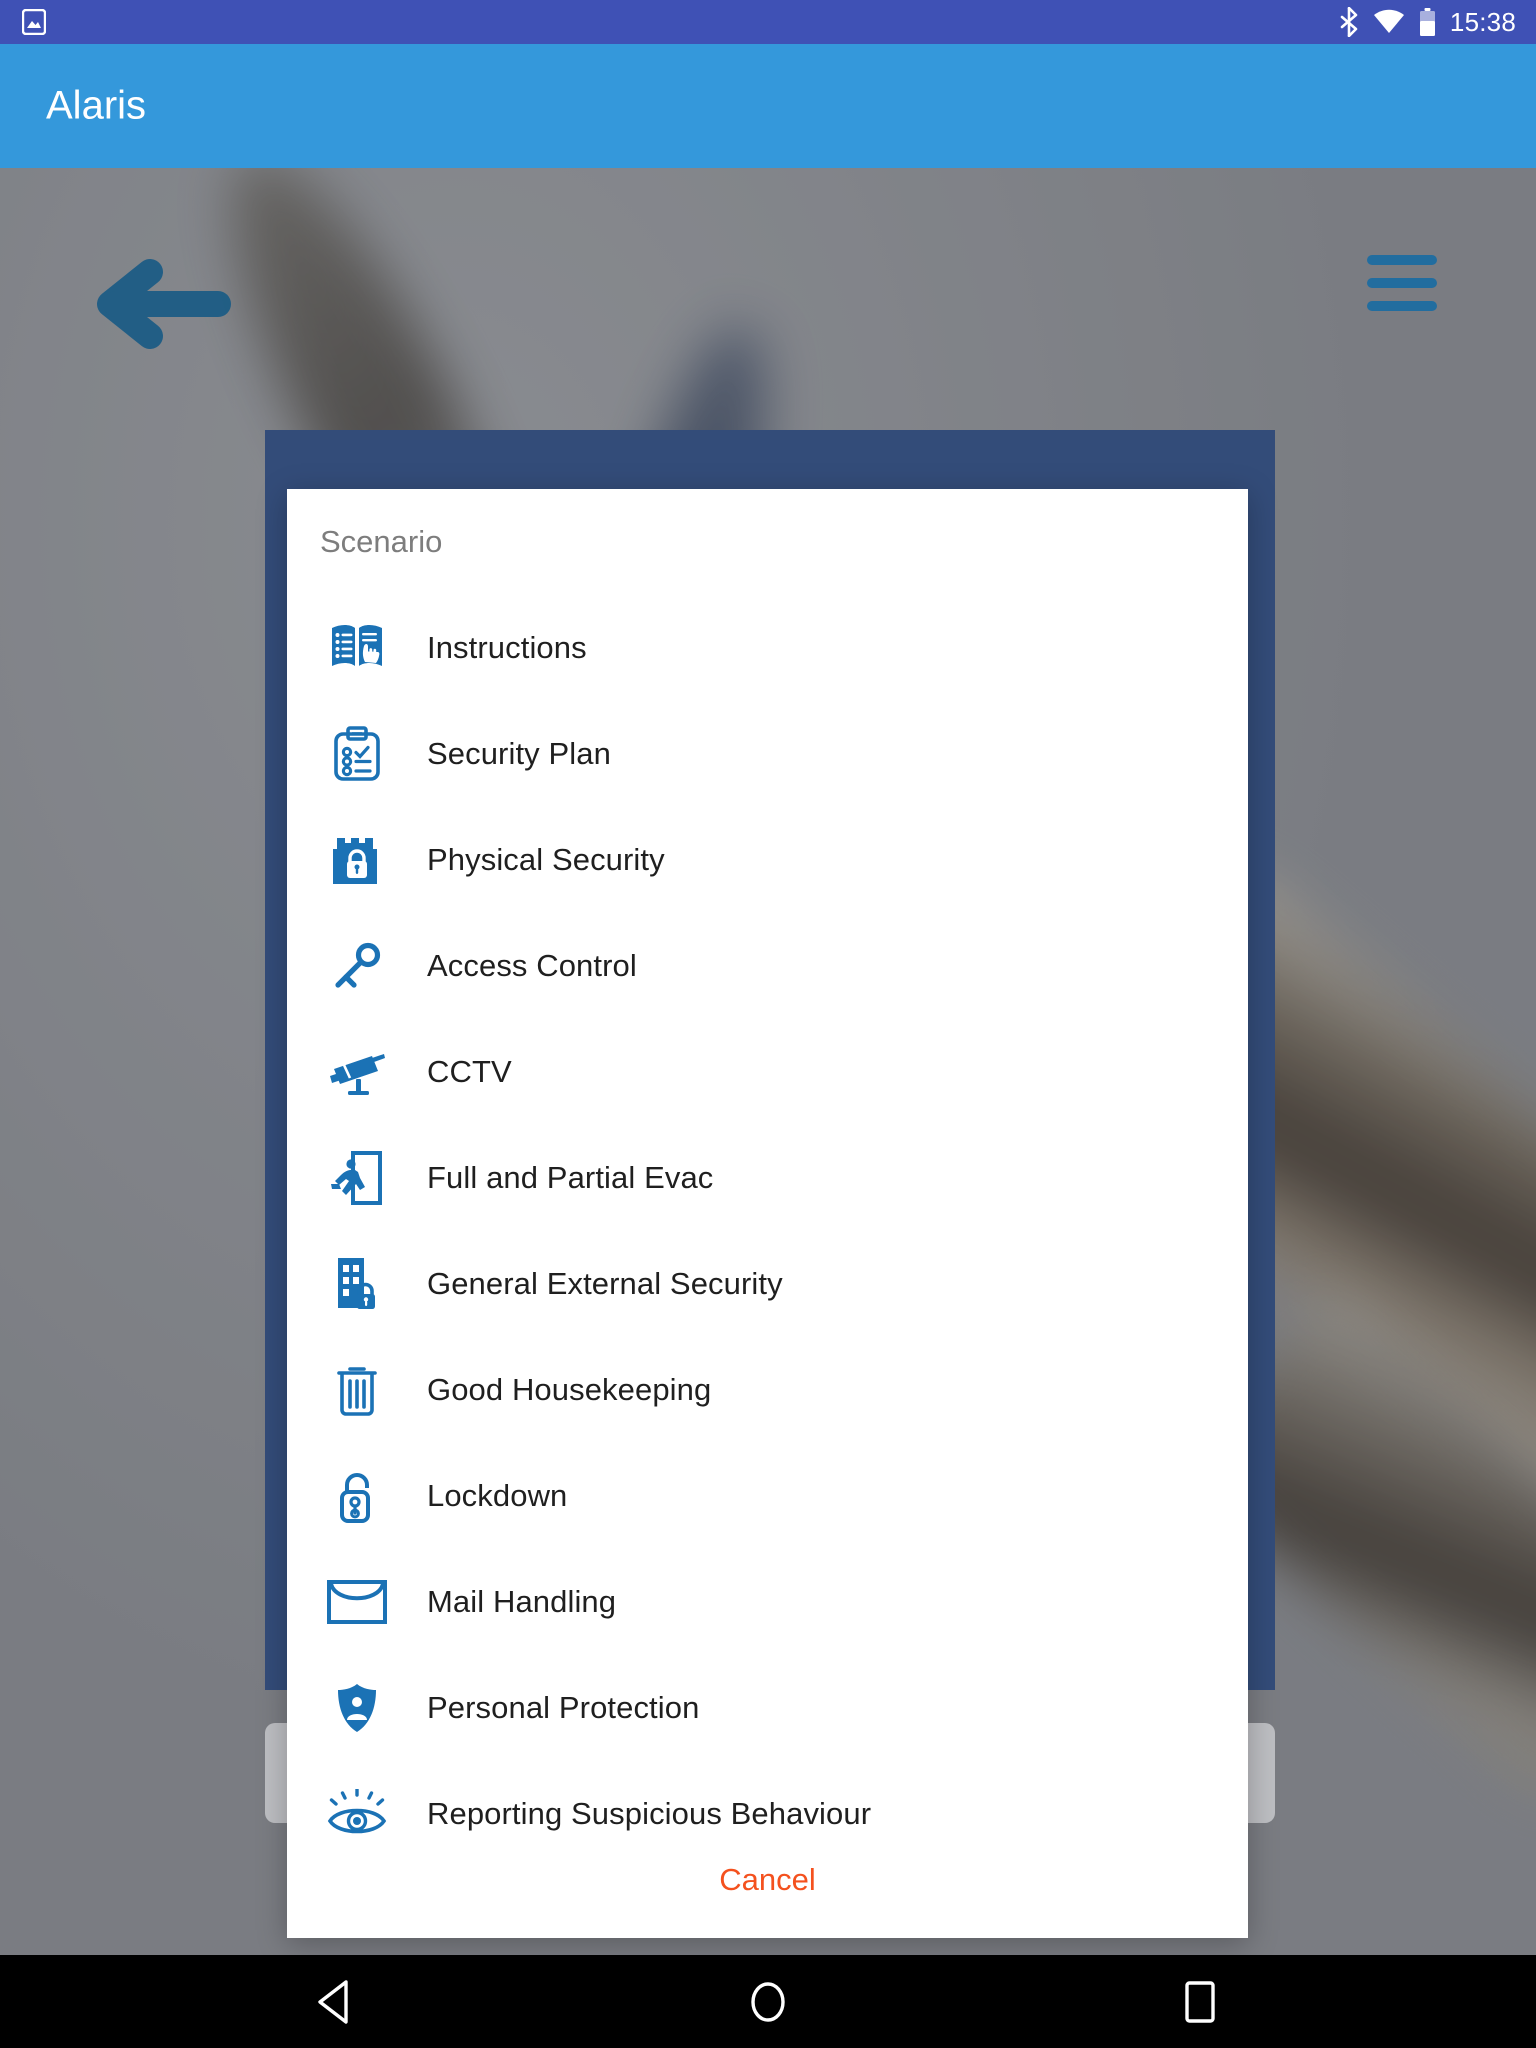  I want to click on system-nav-bar, so click(768, 2001).